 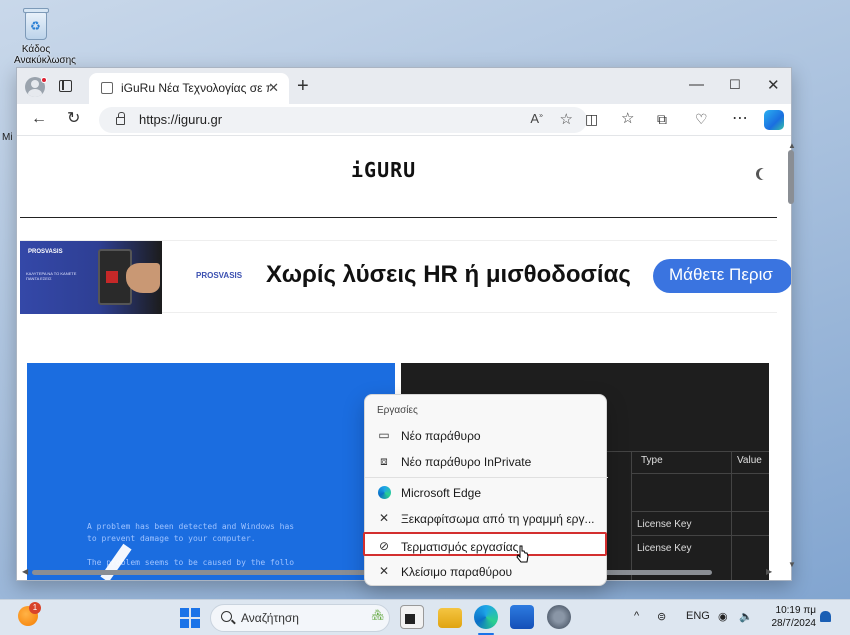 I want to click on copilot-icon, so click(x=774, y=120).